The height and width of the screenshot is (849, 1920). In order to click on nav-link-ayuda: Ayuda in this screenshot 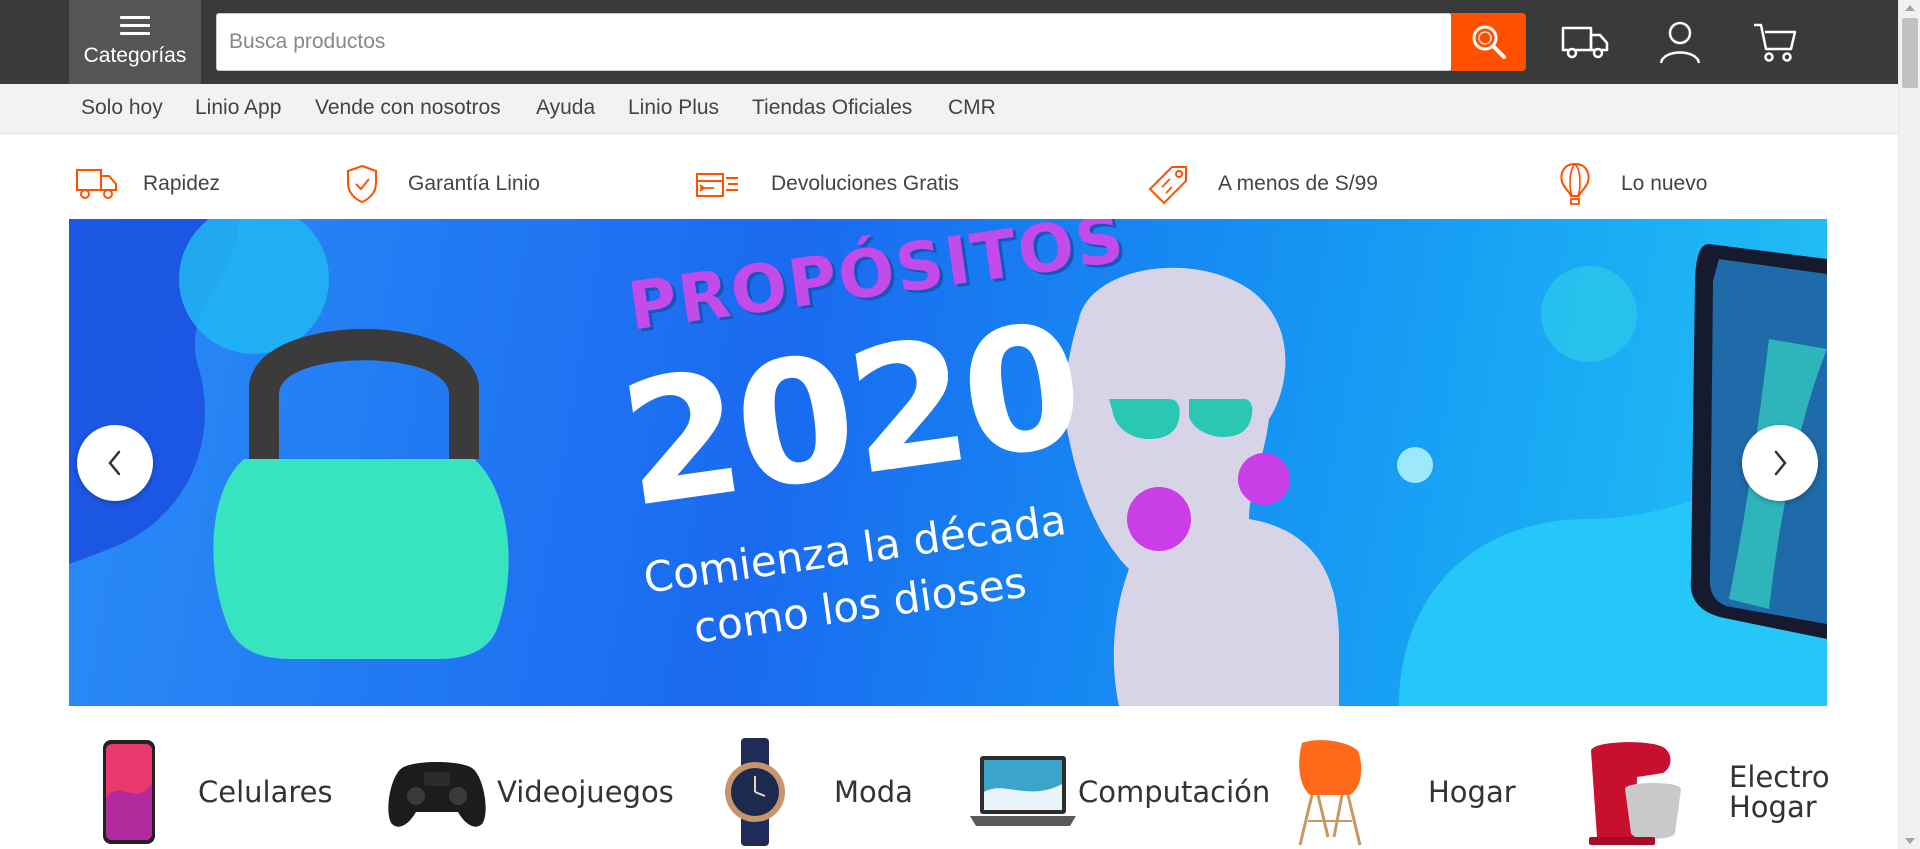, I will do `click(565, 108)`.